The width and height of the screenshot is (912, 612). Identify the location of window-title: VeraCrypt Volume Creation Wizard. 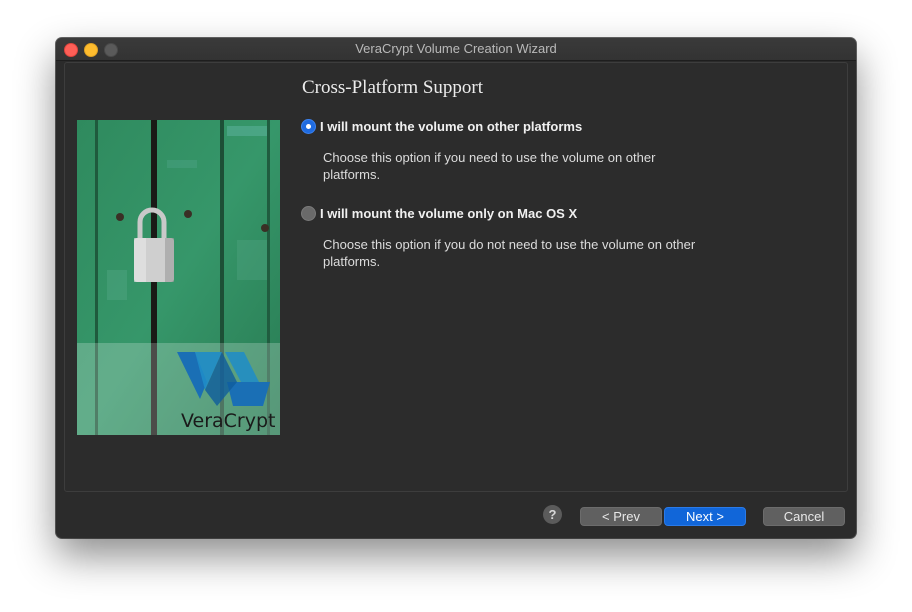
(456, 48).